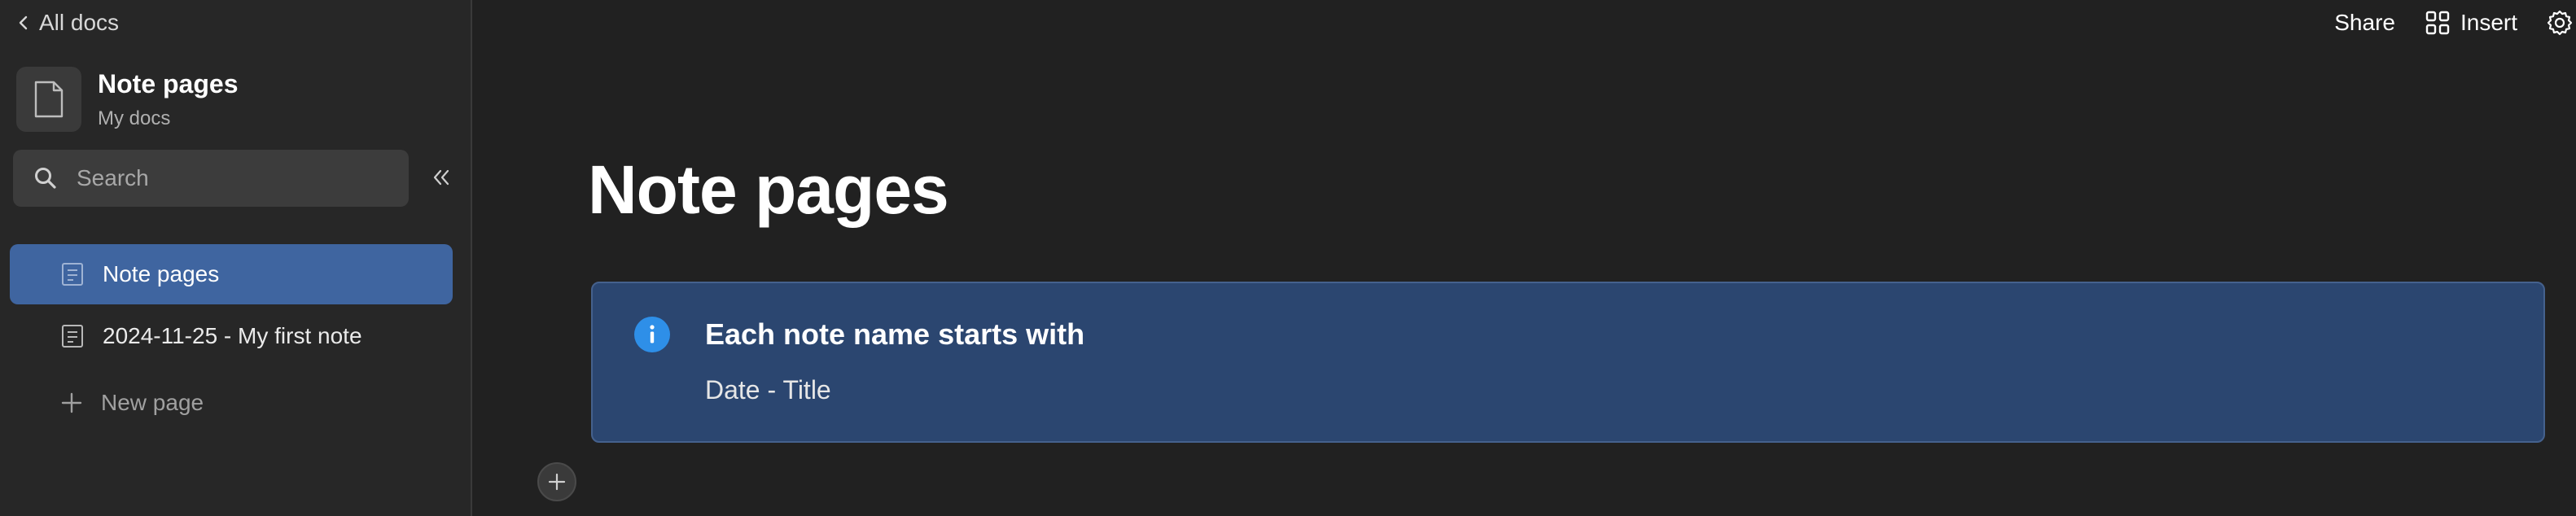 The width and height of the screenshot is (2576, 516). What do you see at coordinates (2488, 22) in the screenshot?
I see `insert-label: Insert` at bounding box center [2488, 22].